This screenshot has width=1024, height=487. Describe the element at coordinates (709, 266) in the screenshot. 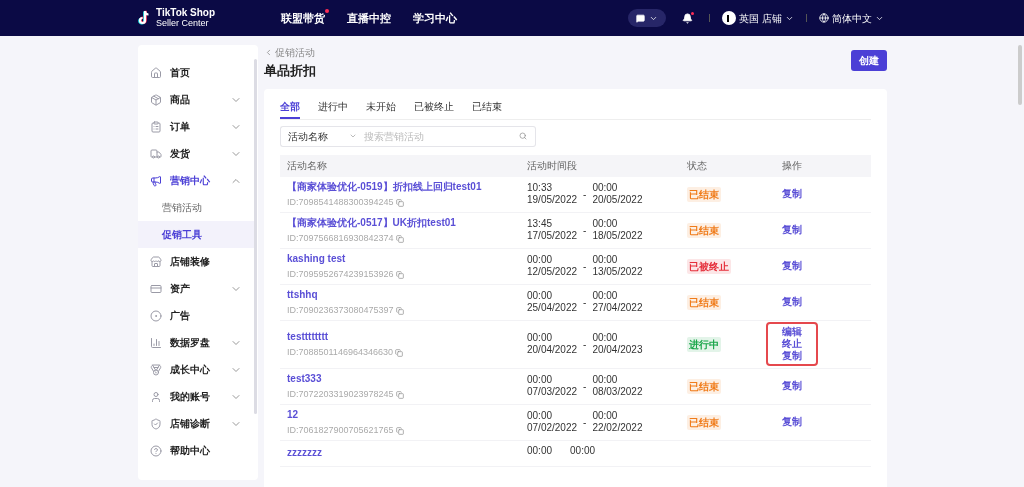

I see `status-tag: 已被终止` at that location.